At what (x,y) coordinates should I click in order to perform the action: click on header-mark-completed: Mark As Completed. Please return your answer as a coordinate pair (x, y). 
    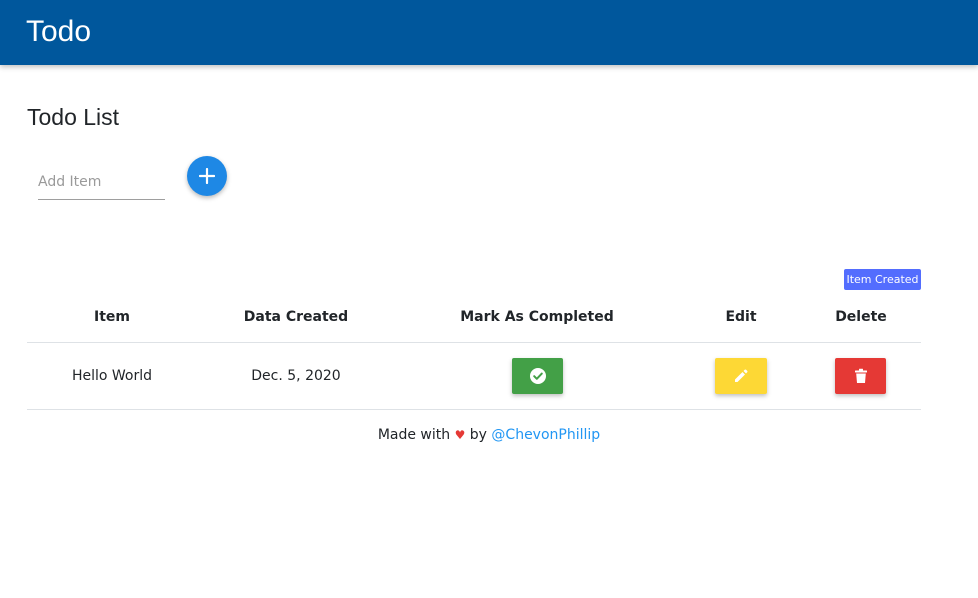
    Looking at the image, I should click on (537, 317).